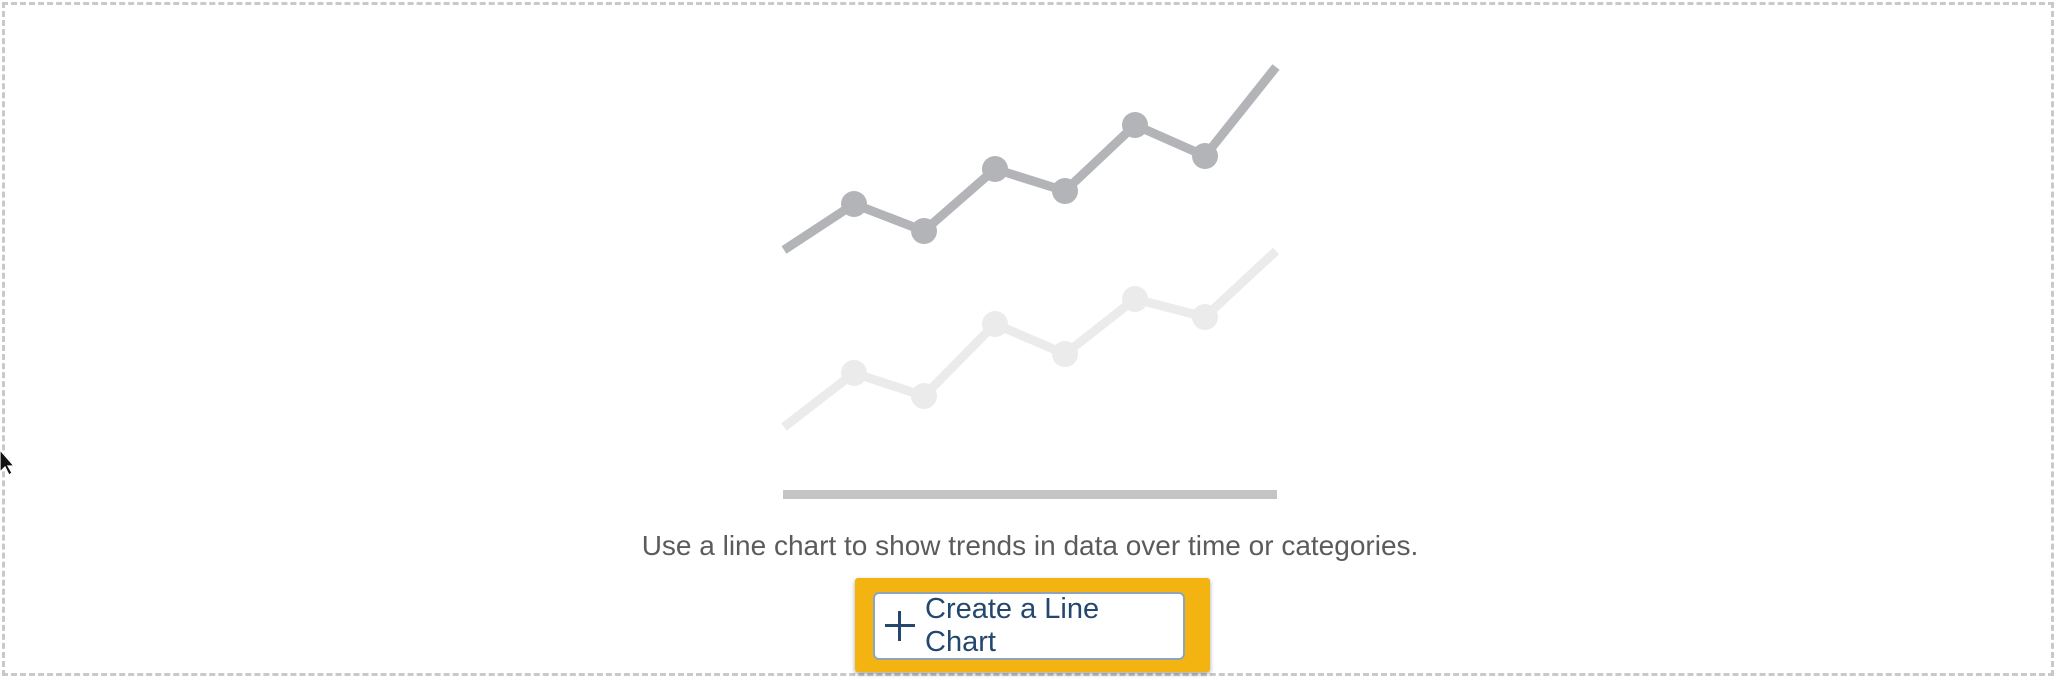  What do you see at coordinates (1012, 625) in the screenshot?
I see `create-line-chart-label: Create a Line Chart` at bounding box center [1012, 625].